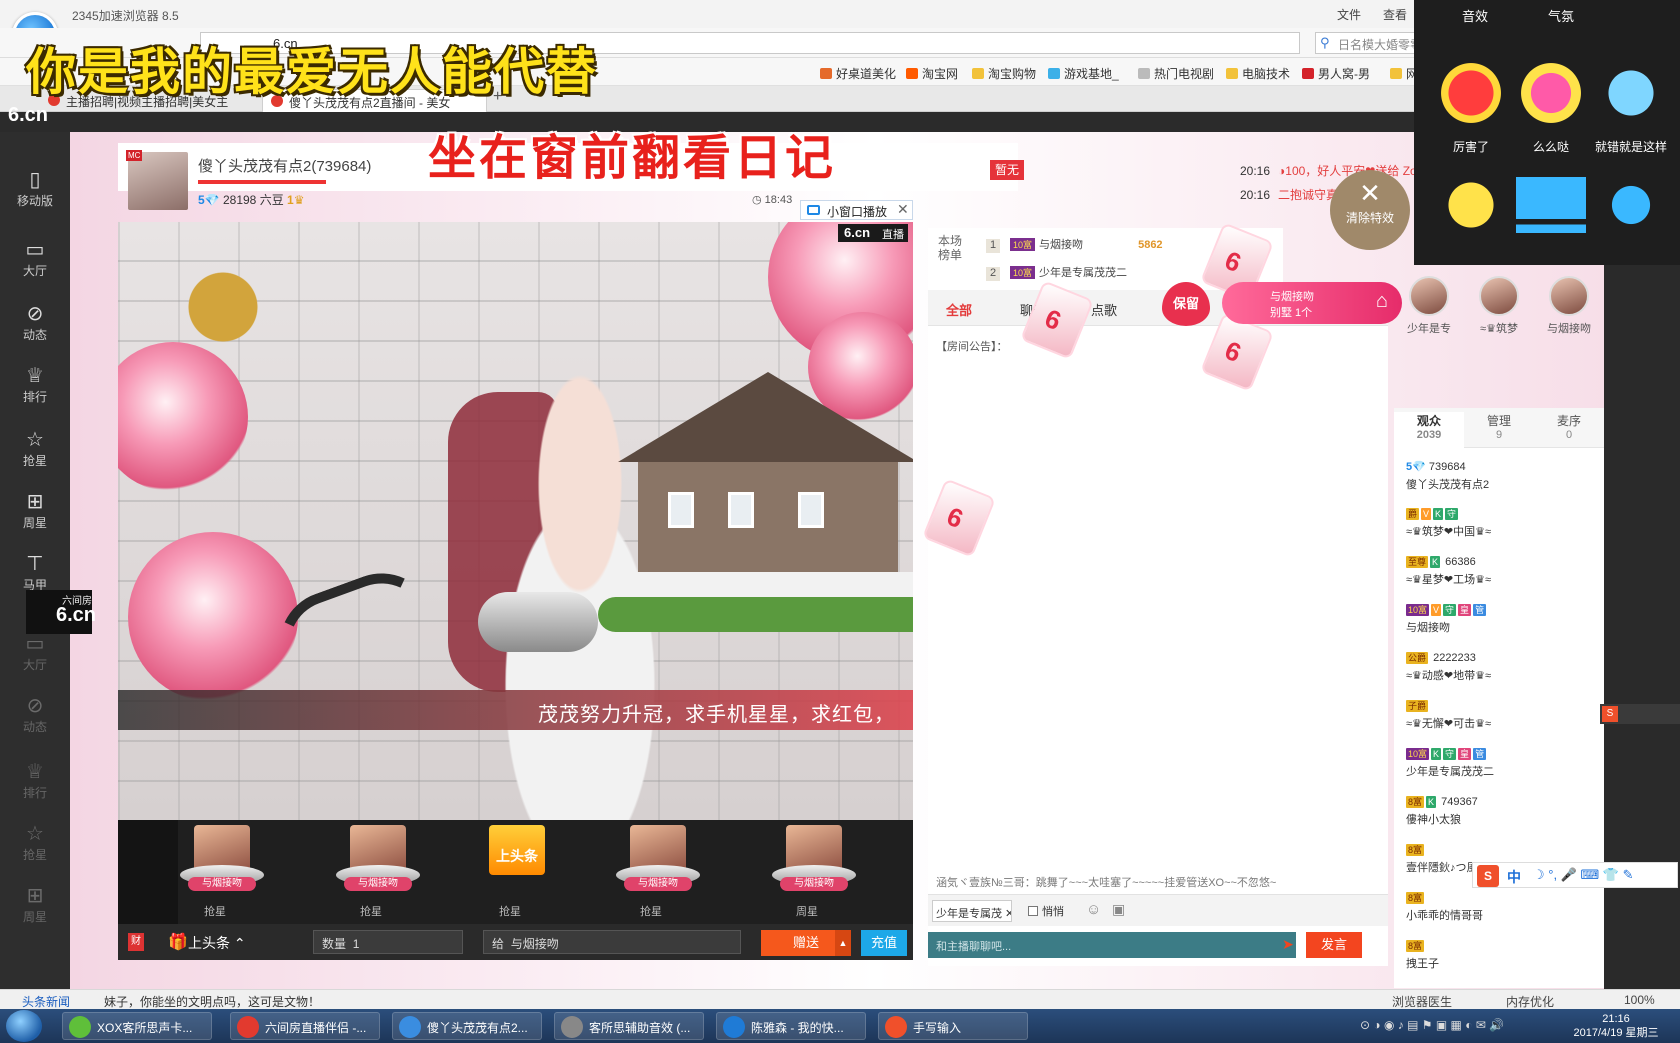  Describe the element at coordinates (1422, 1001) in the screenshot. I see `browser-doctor: 浏览器医生` at that location.